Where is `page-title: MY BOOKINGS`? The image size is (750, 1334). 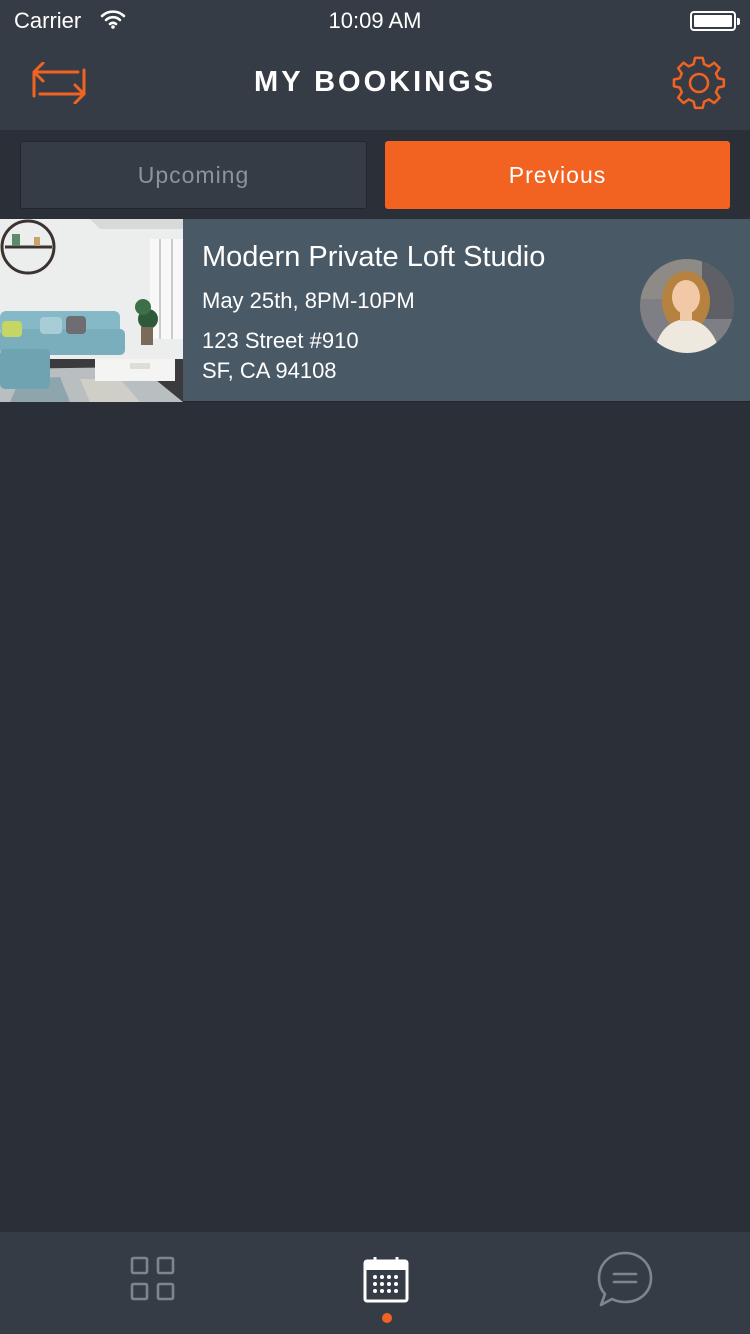
page-title: MY BOOKINGS is located at coordinates (375, 82).